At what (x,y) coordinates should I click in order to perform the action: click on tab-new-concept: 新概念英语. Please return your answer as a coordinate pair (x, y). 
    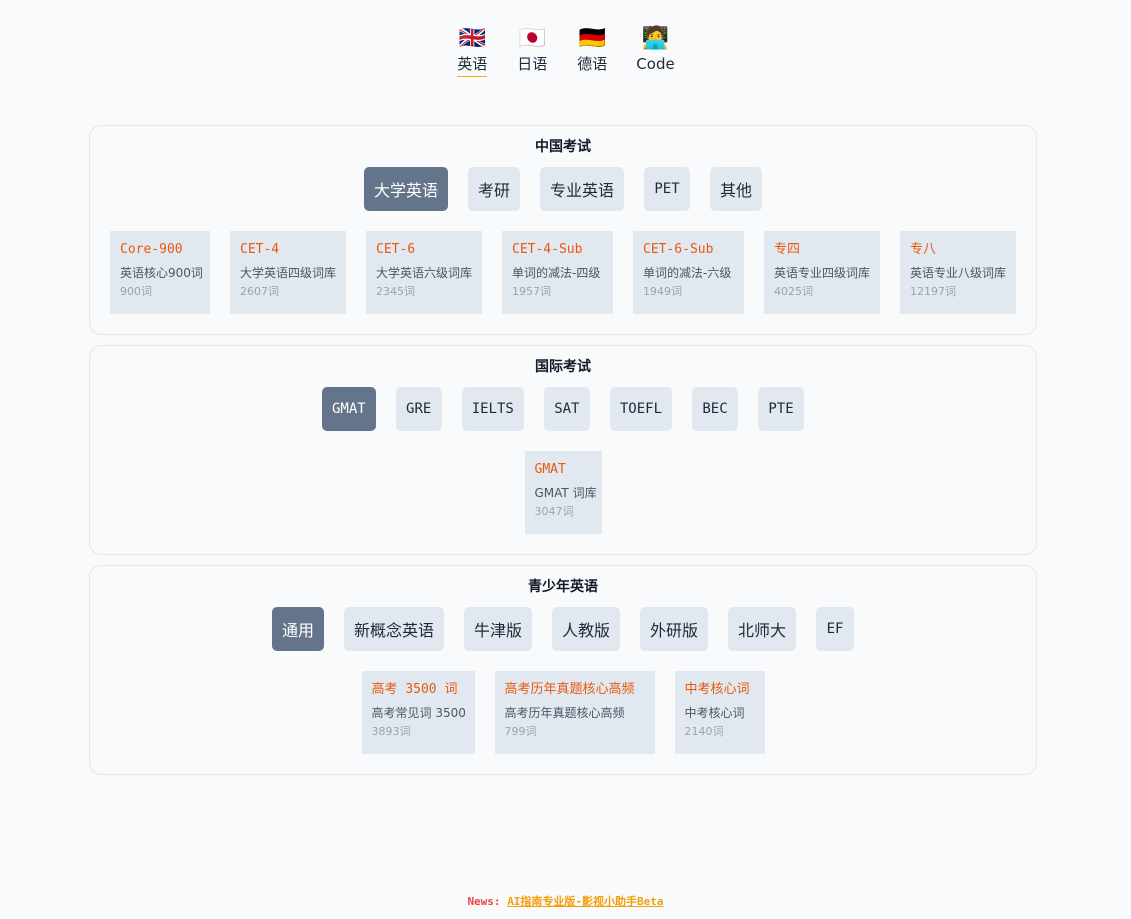
    Looking at the image, I should click on (393, 629).